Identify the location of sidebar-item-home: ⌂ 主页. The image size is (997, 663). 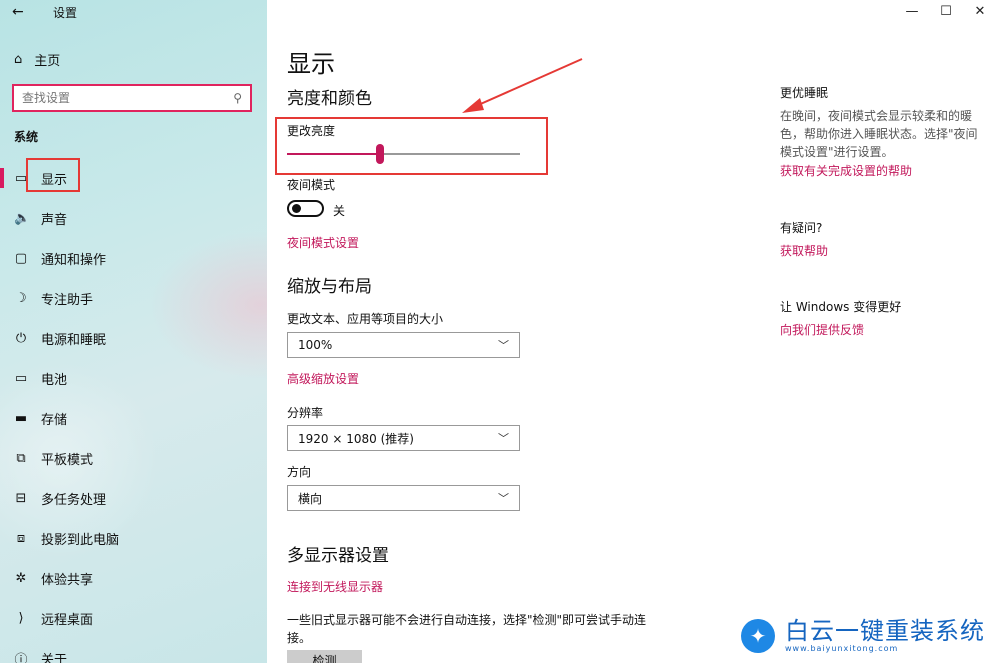
(37, 59).